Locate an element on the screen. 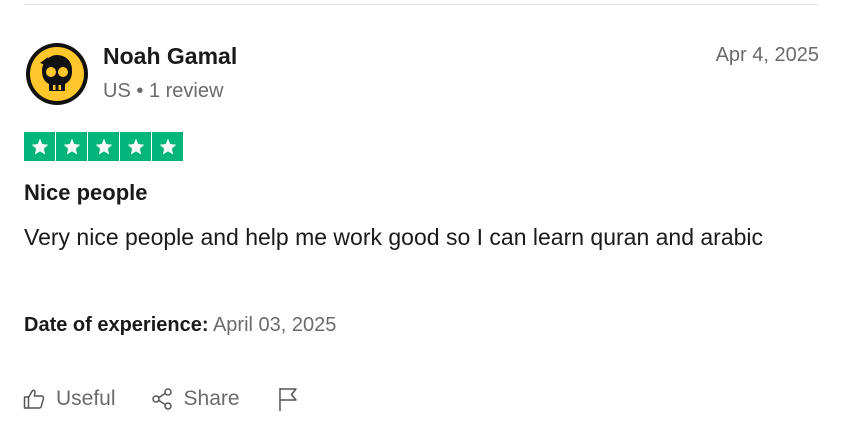 The height and width of the screenshot is (430, 867). share-button: Share is located at coordinates (195, 399).